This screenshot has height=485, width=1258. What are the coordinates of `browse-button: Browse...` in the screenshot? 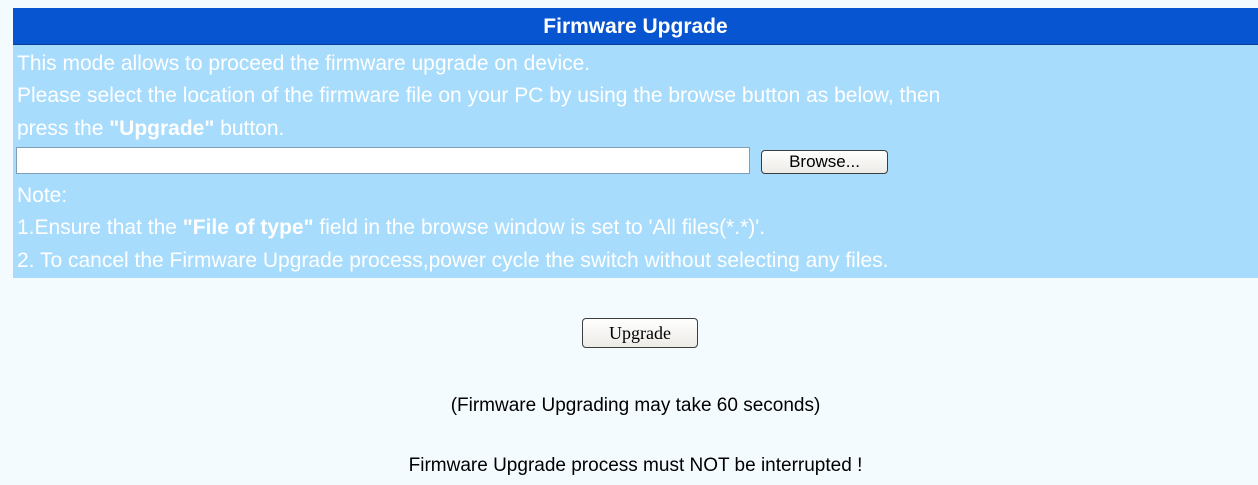 It's located at (824, 162).